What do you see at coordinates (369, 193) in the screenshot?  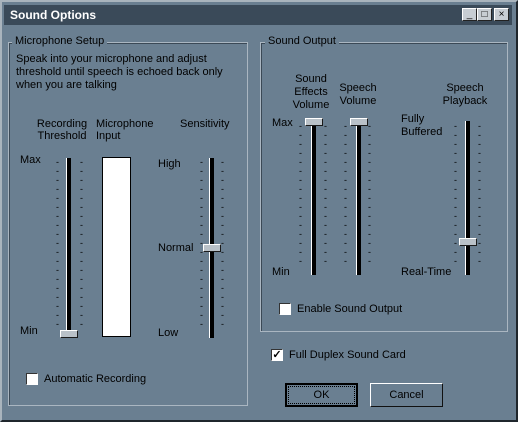 I see `speech-ticks-right: ----------------` at bounding box center [369, 193].